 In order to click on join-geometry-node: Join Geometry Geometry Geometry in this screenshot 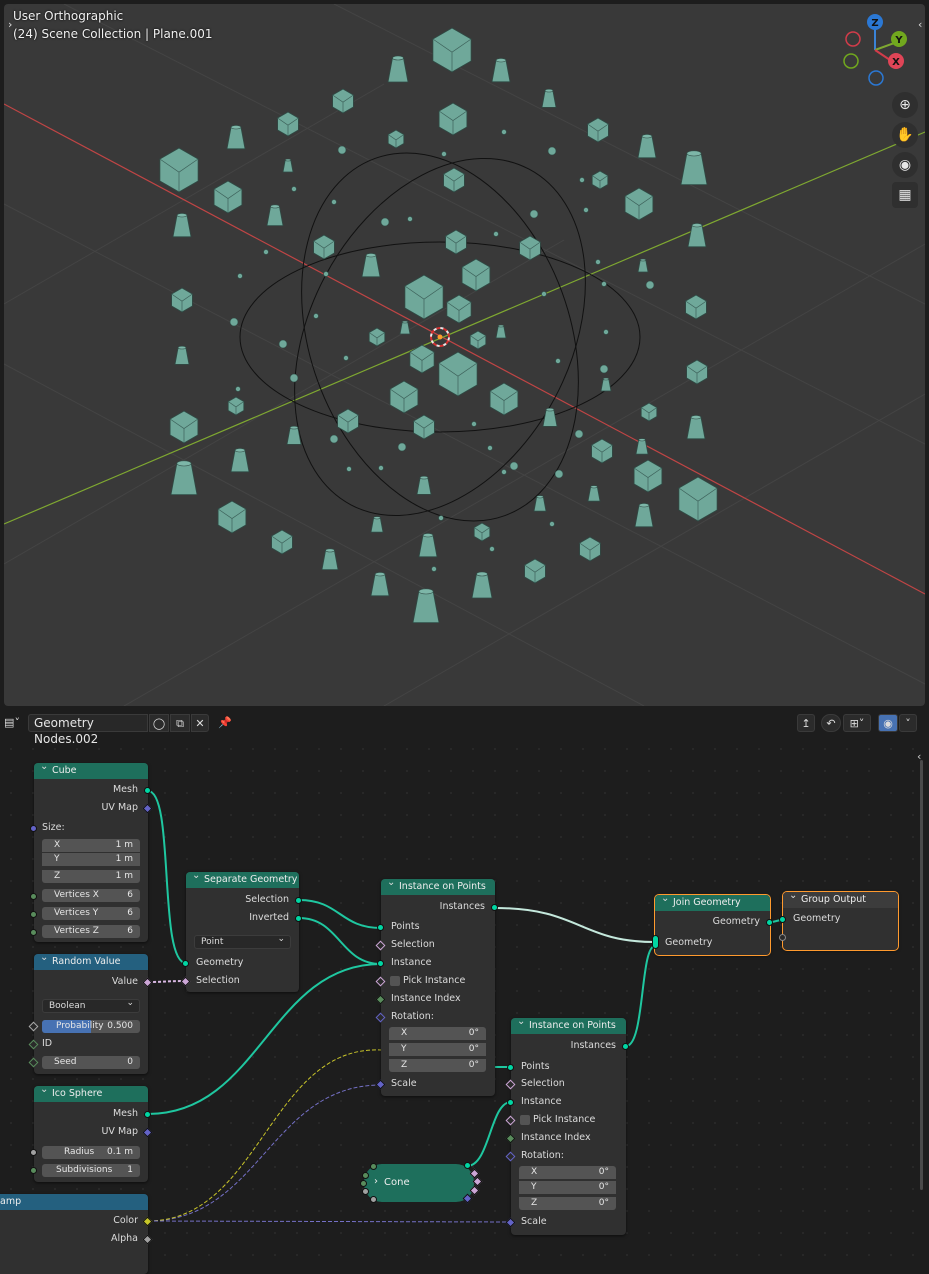, I will do `click(712, 925)`.